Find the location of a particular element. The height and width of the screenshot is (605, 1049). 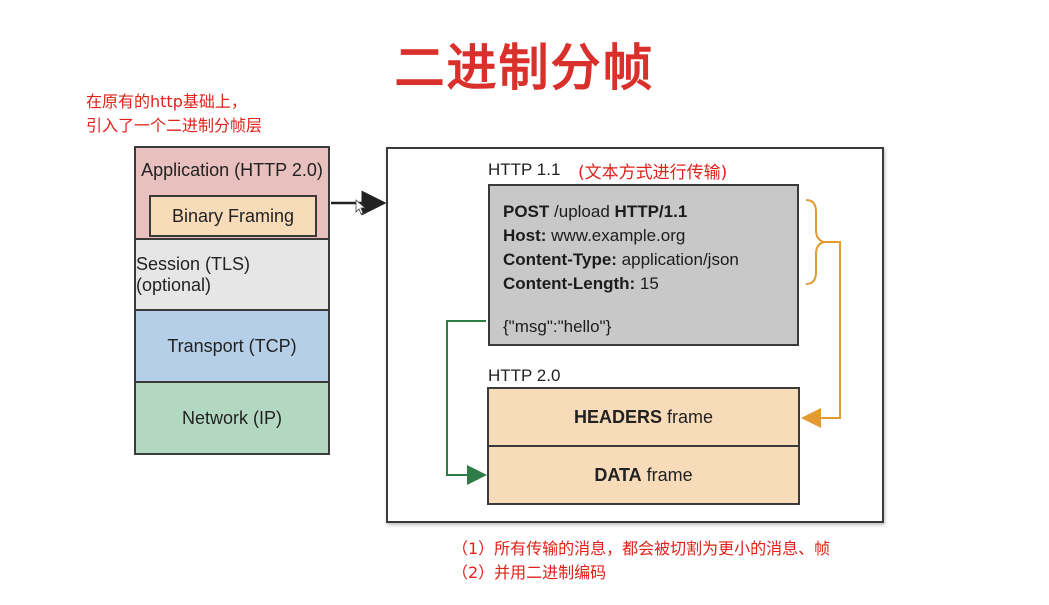

headers-arrow is located at coordinates (821, 334).